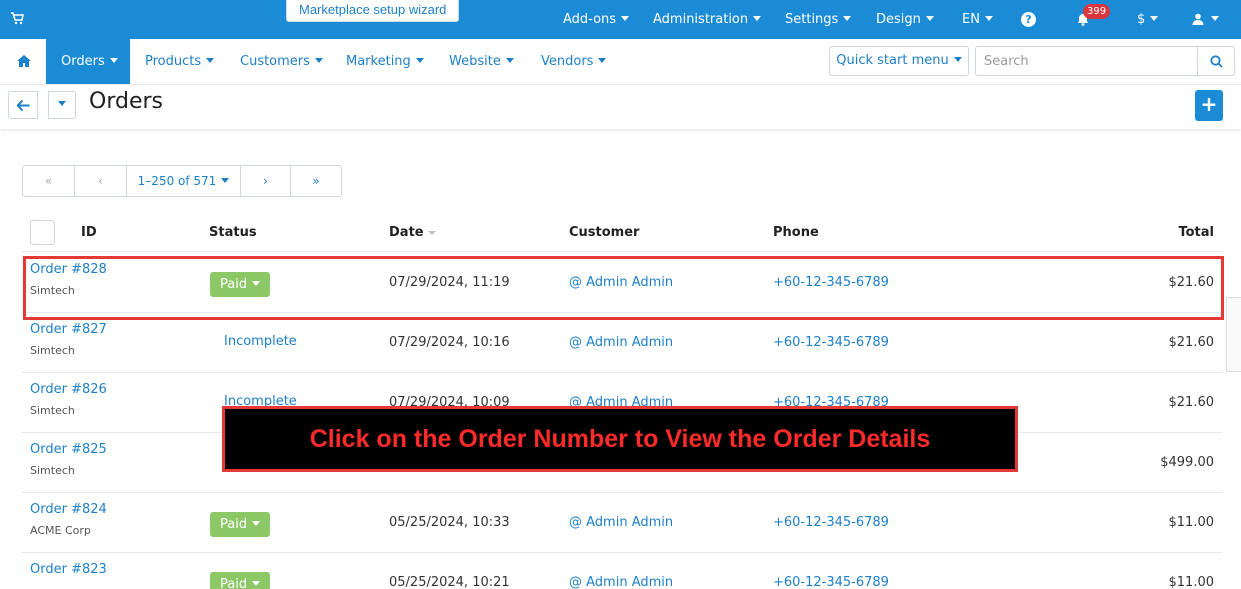 The height and width of the screenshot is (589, 1241). Describe the element at coordinates (316, 181) in the screenshot. I see `last-page-button: »` at that location.